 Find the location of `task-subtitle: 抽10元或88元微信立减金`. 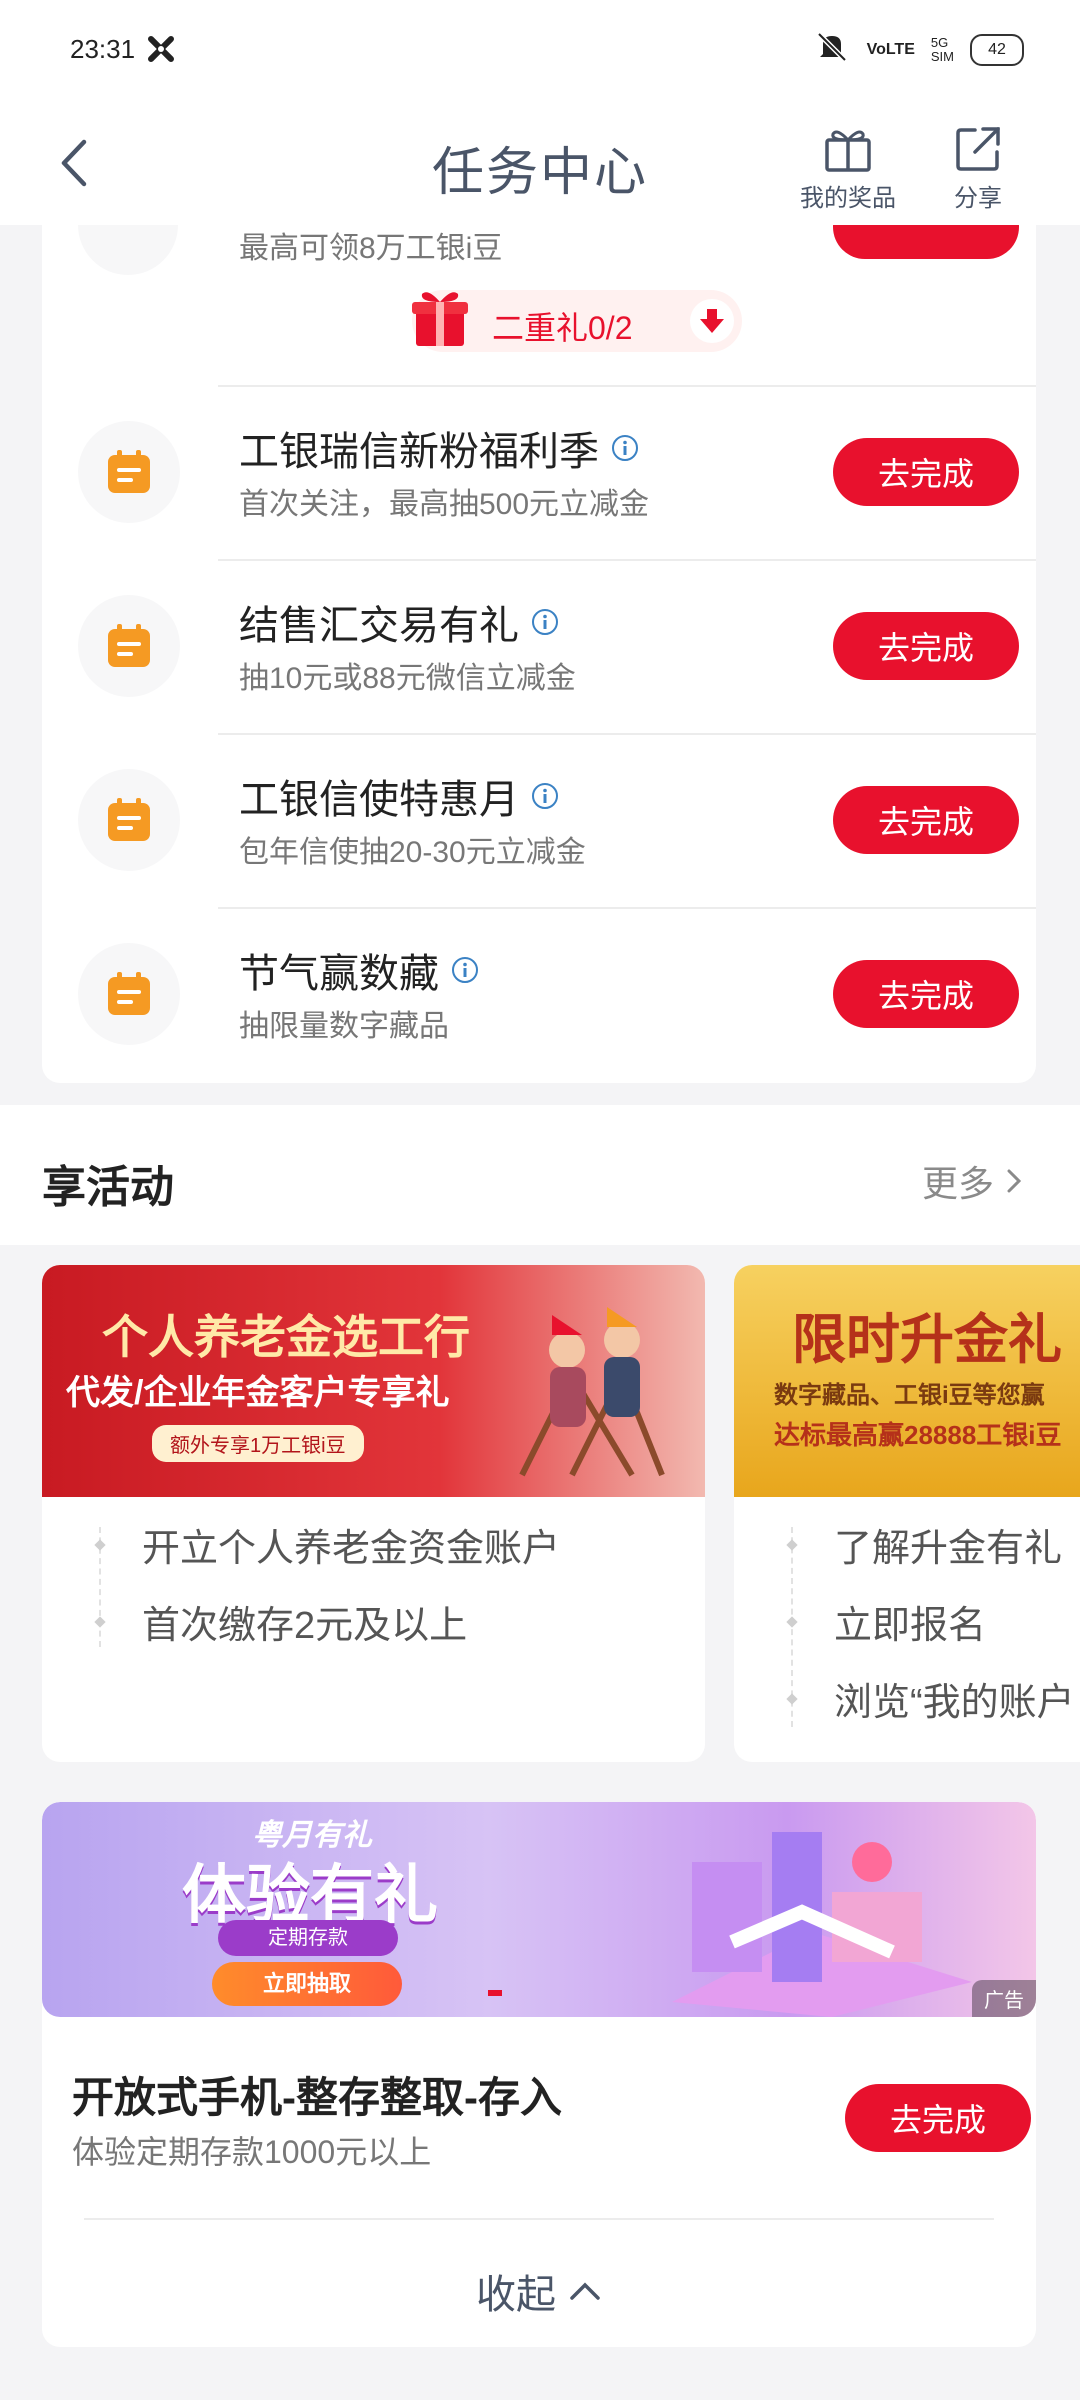

task-subtitle: 抽10元或88元微信立减金 is located at coordinates (407, 678).